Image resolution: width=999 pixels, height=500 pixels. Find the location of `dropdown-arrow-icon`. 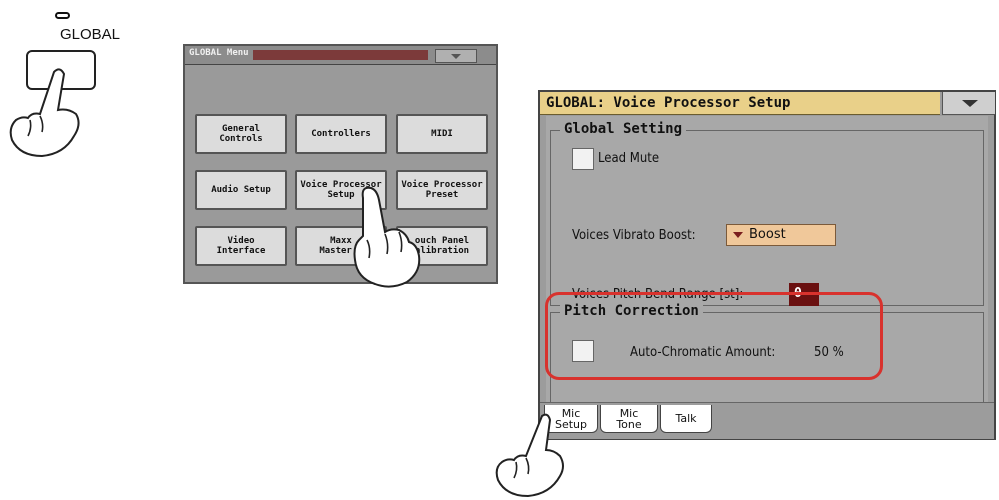

dropdown-arrow-icon is located at coordinates (738, 235).